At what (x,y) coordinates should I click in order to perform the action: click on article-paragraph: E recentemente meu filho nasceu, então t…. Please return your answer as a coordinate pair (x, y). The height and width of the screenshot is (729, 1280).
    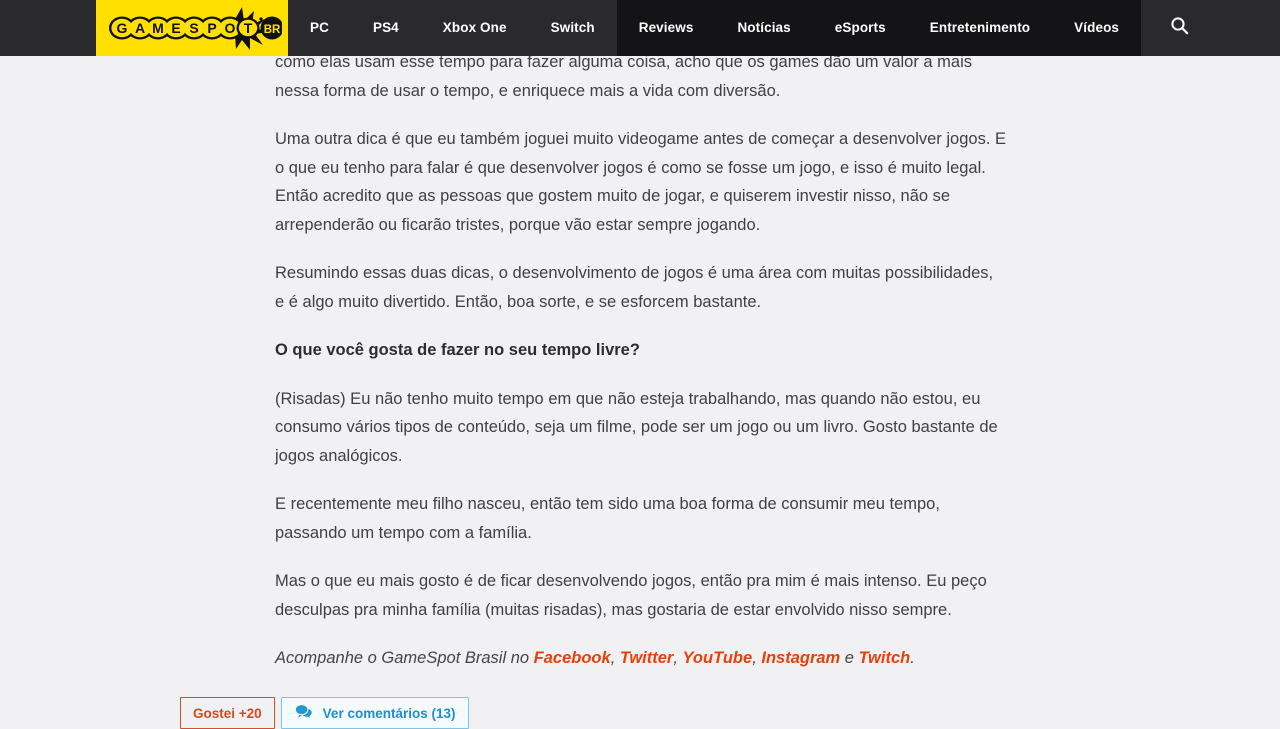
    Looking at the image, I should click on (607, 518).